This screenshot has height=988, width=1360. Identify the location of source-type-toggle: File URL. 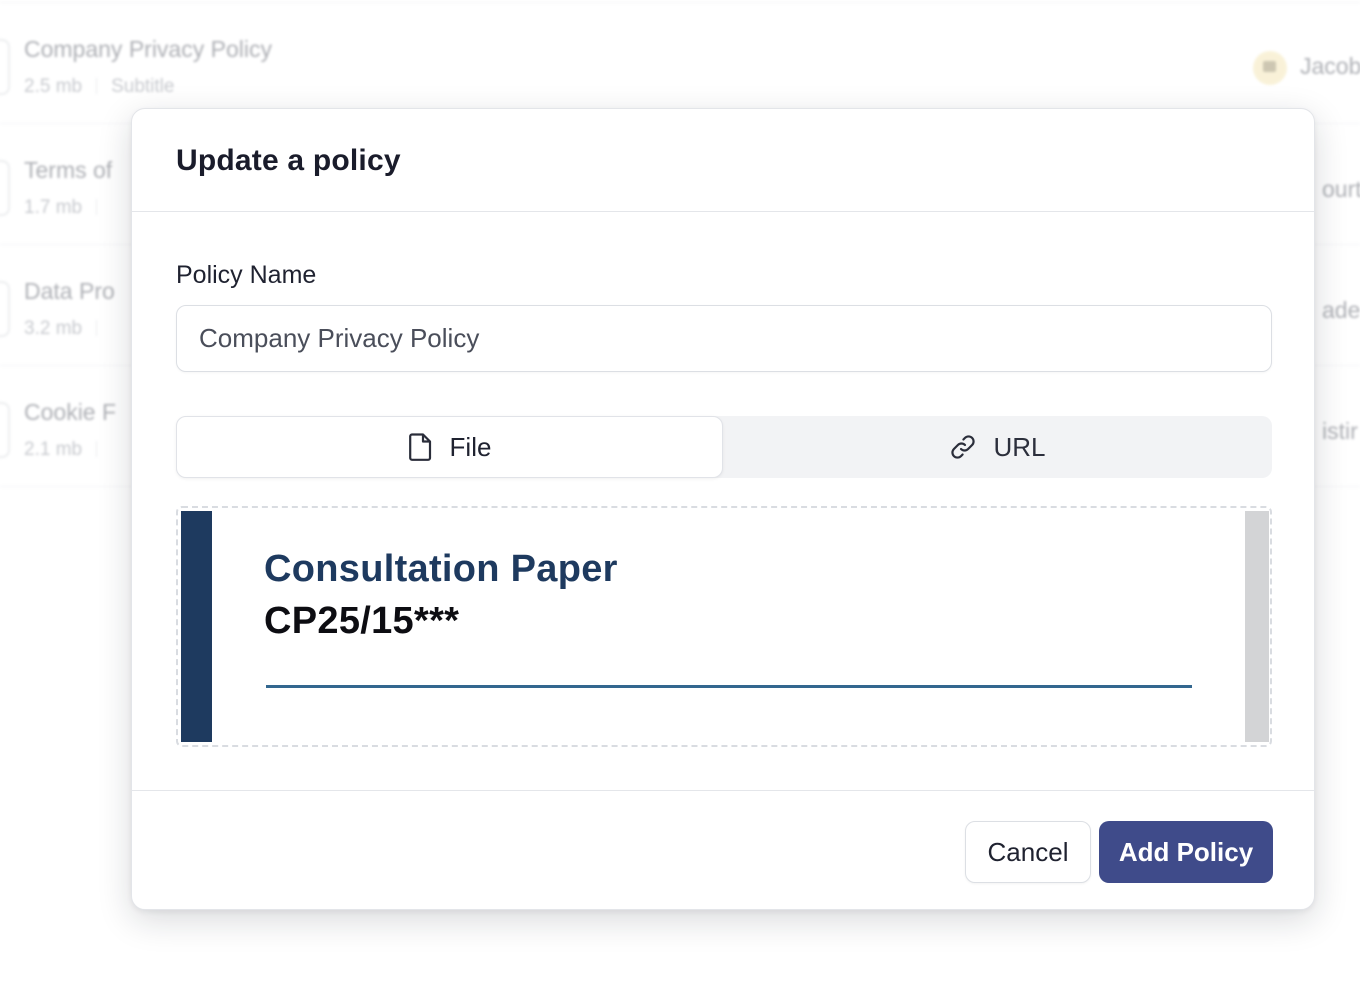
(724, 447).